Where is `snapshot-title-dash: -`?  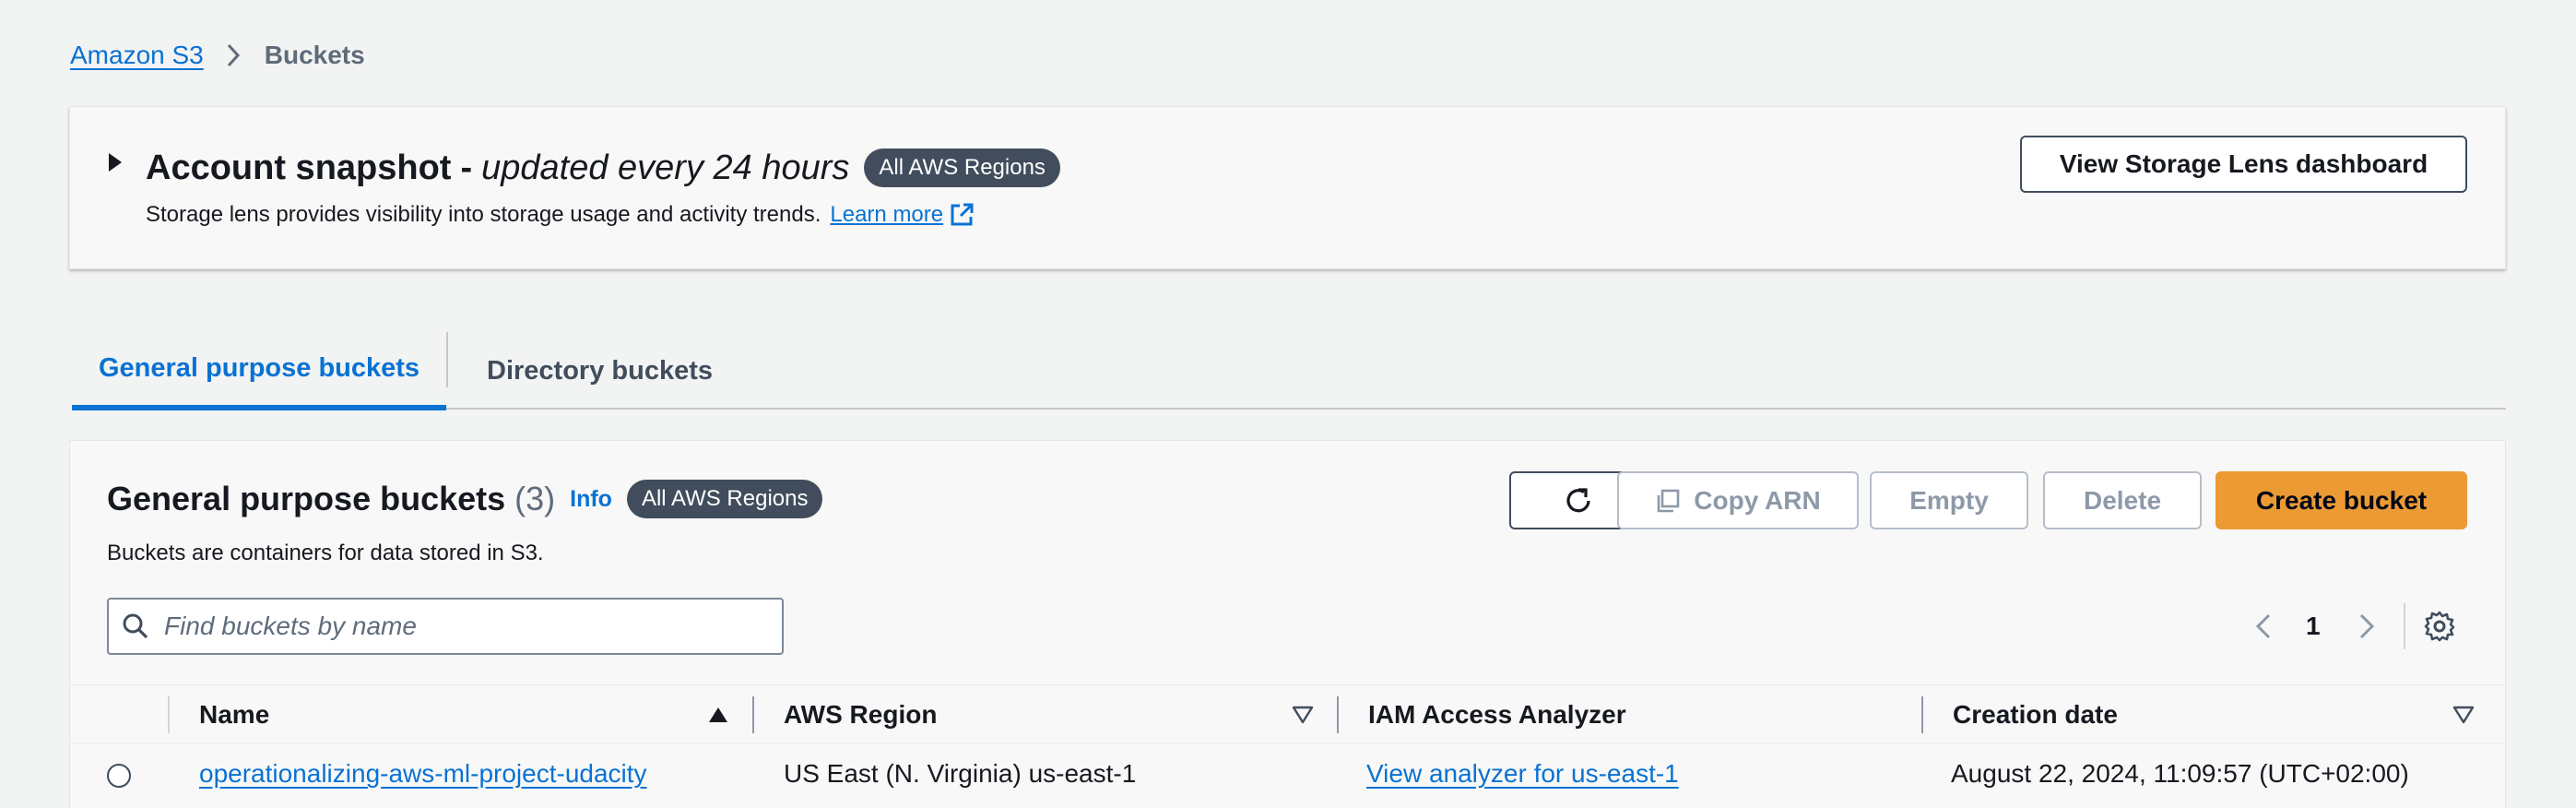
snapshot-title-dash: - is located at coordinates (466, 167).